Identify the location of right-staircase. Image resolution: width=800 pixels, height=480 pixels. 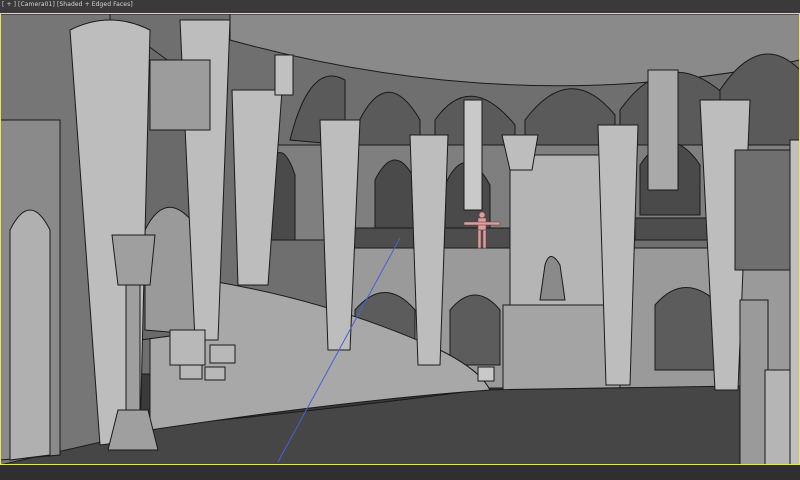
(767, 301).